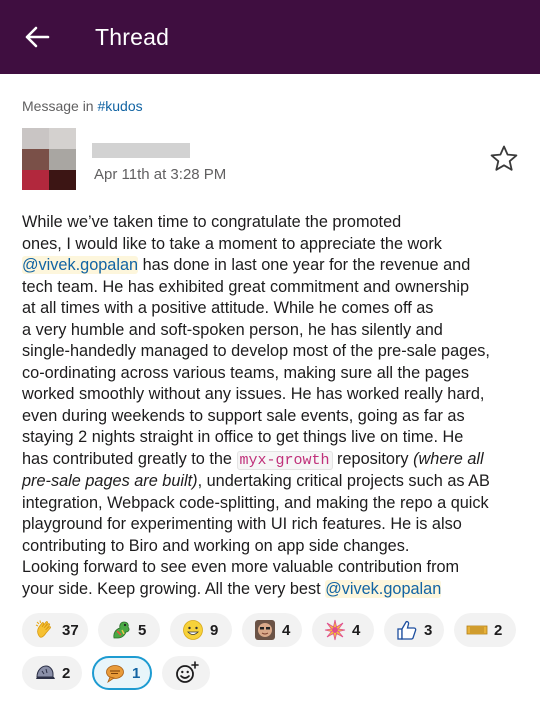  I want to click on reaction-count: 5, so click(142, 630).